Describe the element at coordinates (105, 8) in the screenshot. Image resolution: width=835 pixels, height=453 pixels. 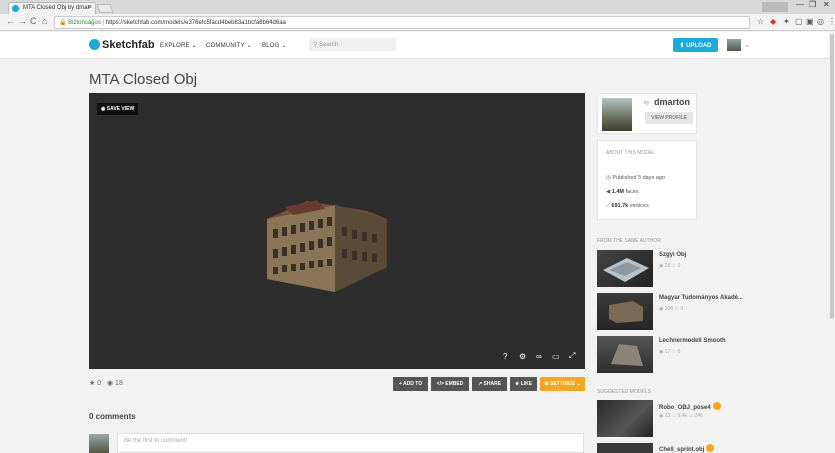
I see `new-tab-button` at that location.